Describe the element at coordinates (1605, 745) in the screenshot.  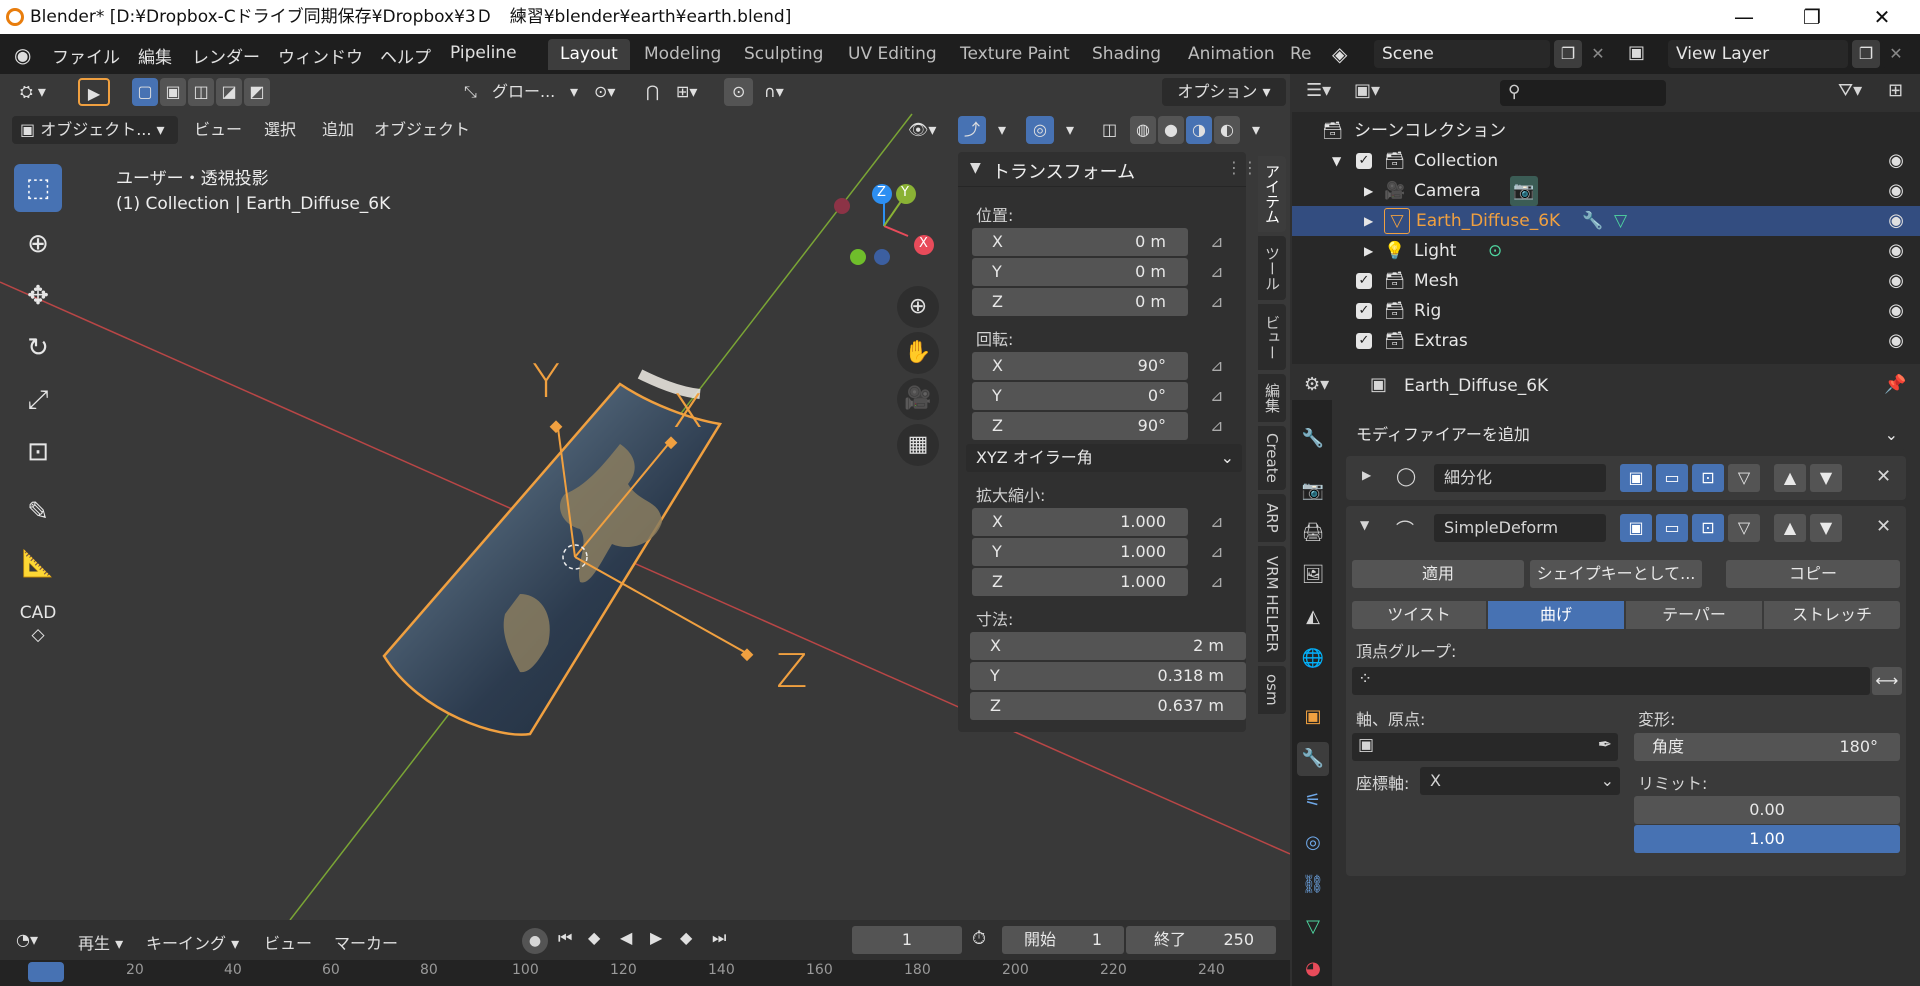
I see `eyedropper-icon: ✒` at that location.